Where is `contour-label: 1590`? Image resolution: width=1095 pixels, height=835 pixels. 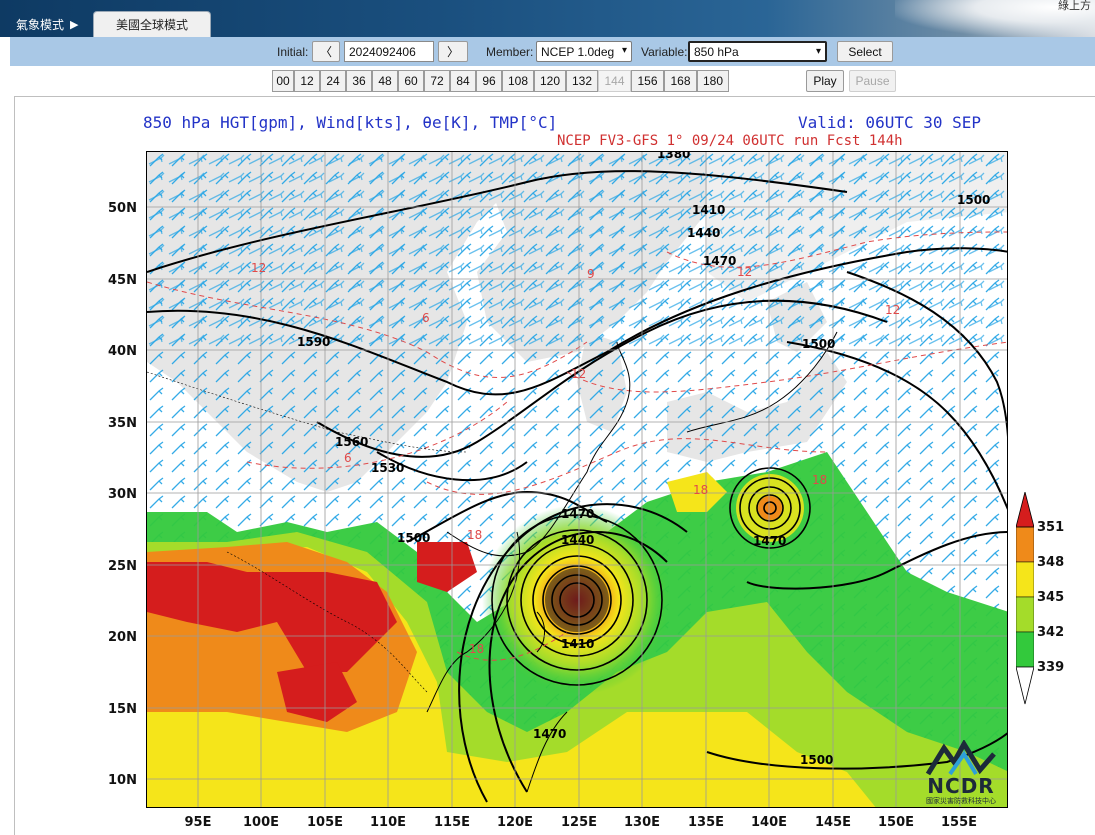
contour-label: 1590 is located at coordinates (313, 342).